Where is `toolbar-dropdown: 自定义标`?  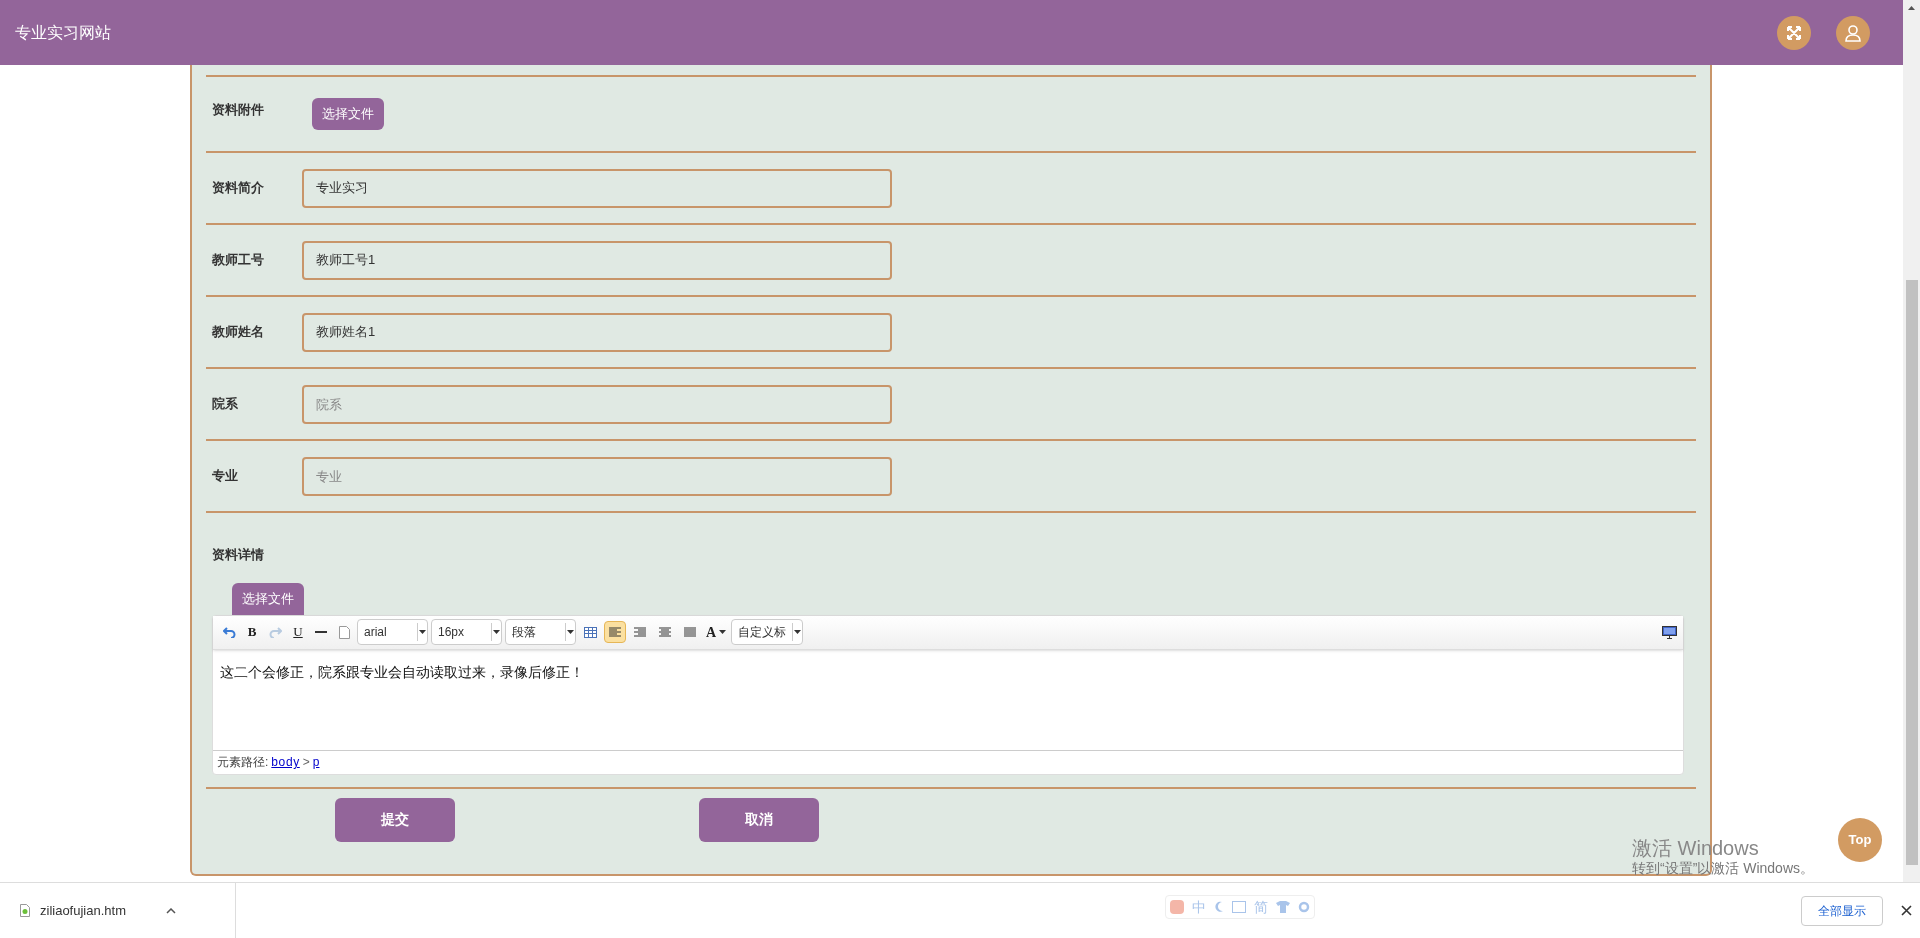
toolbar-dropdown: 自定义标 is located at coordinates (767, 632).